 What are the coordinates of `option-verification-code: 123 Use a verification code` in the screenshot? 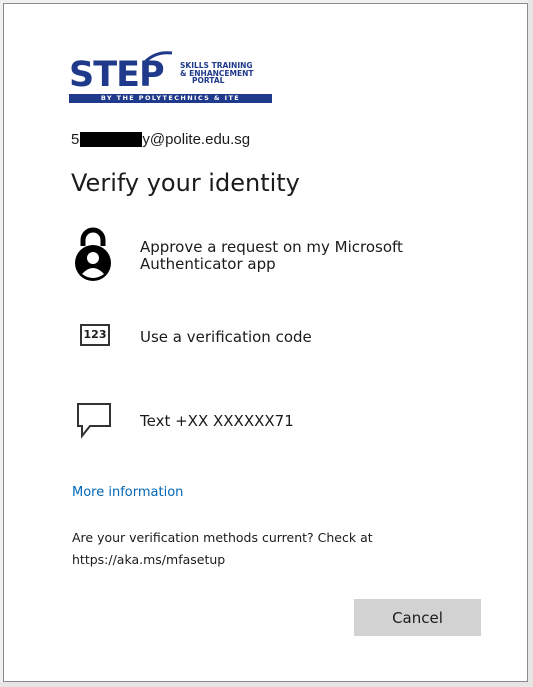 It's located at (264, 339).